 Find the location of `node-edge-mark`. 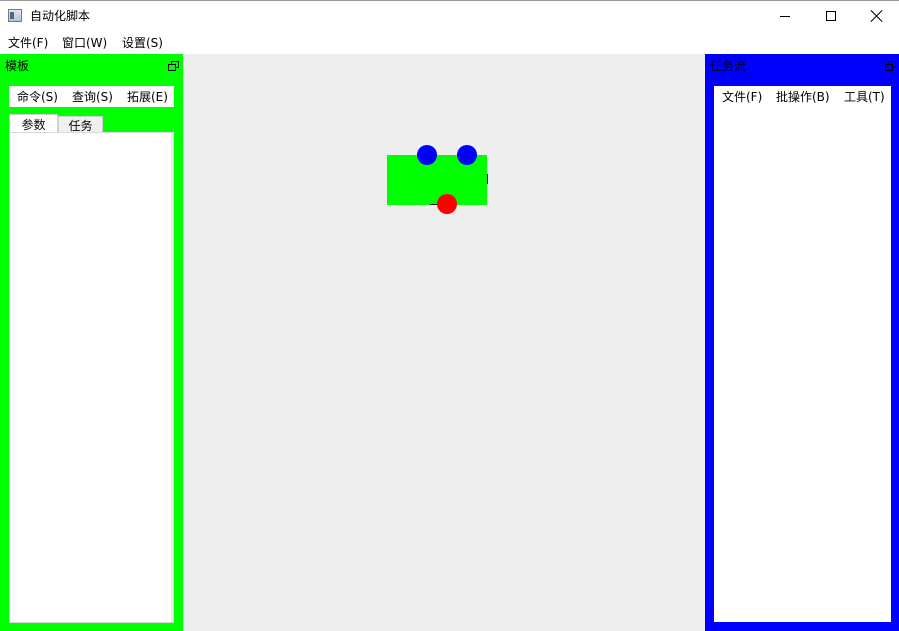

node-edge-mark is located at coordinates (487, 179).